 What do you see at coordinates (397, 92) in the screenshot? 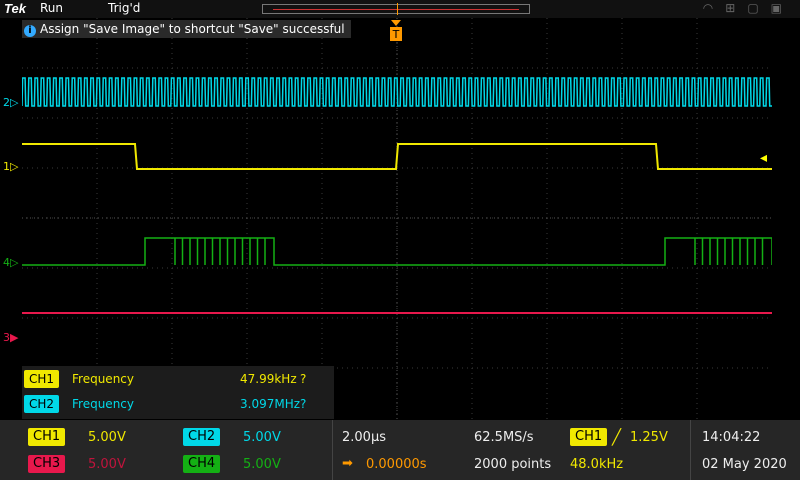
I see `ch2-waveform` at bounding box center [397, 92].